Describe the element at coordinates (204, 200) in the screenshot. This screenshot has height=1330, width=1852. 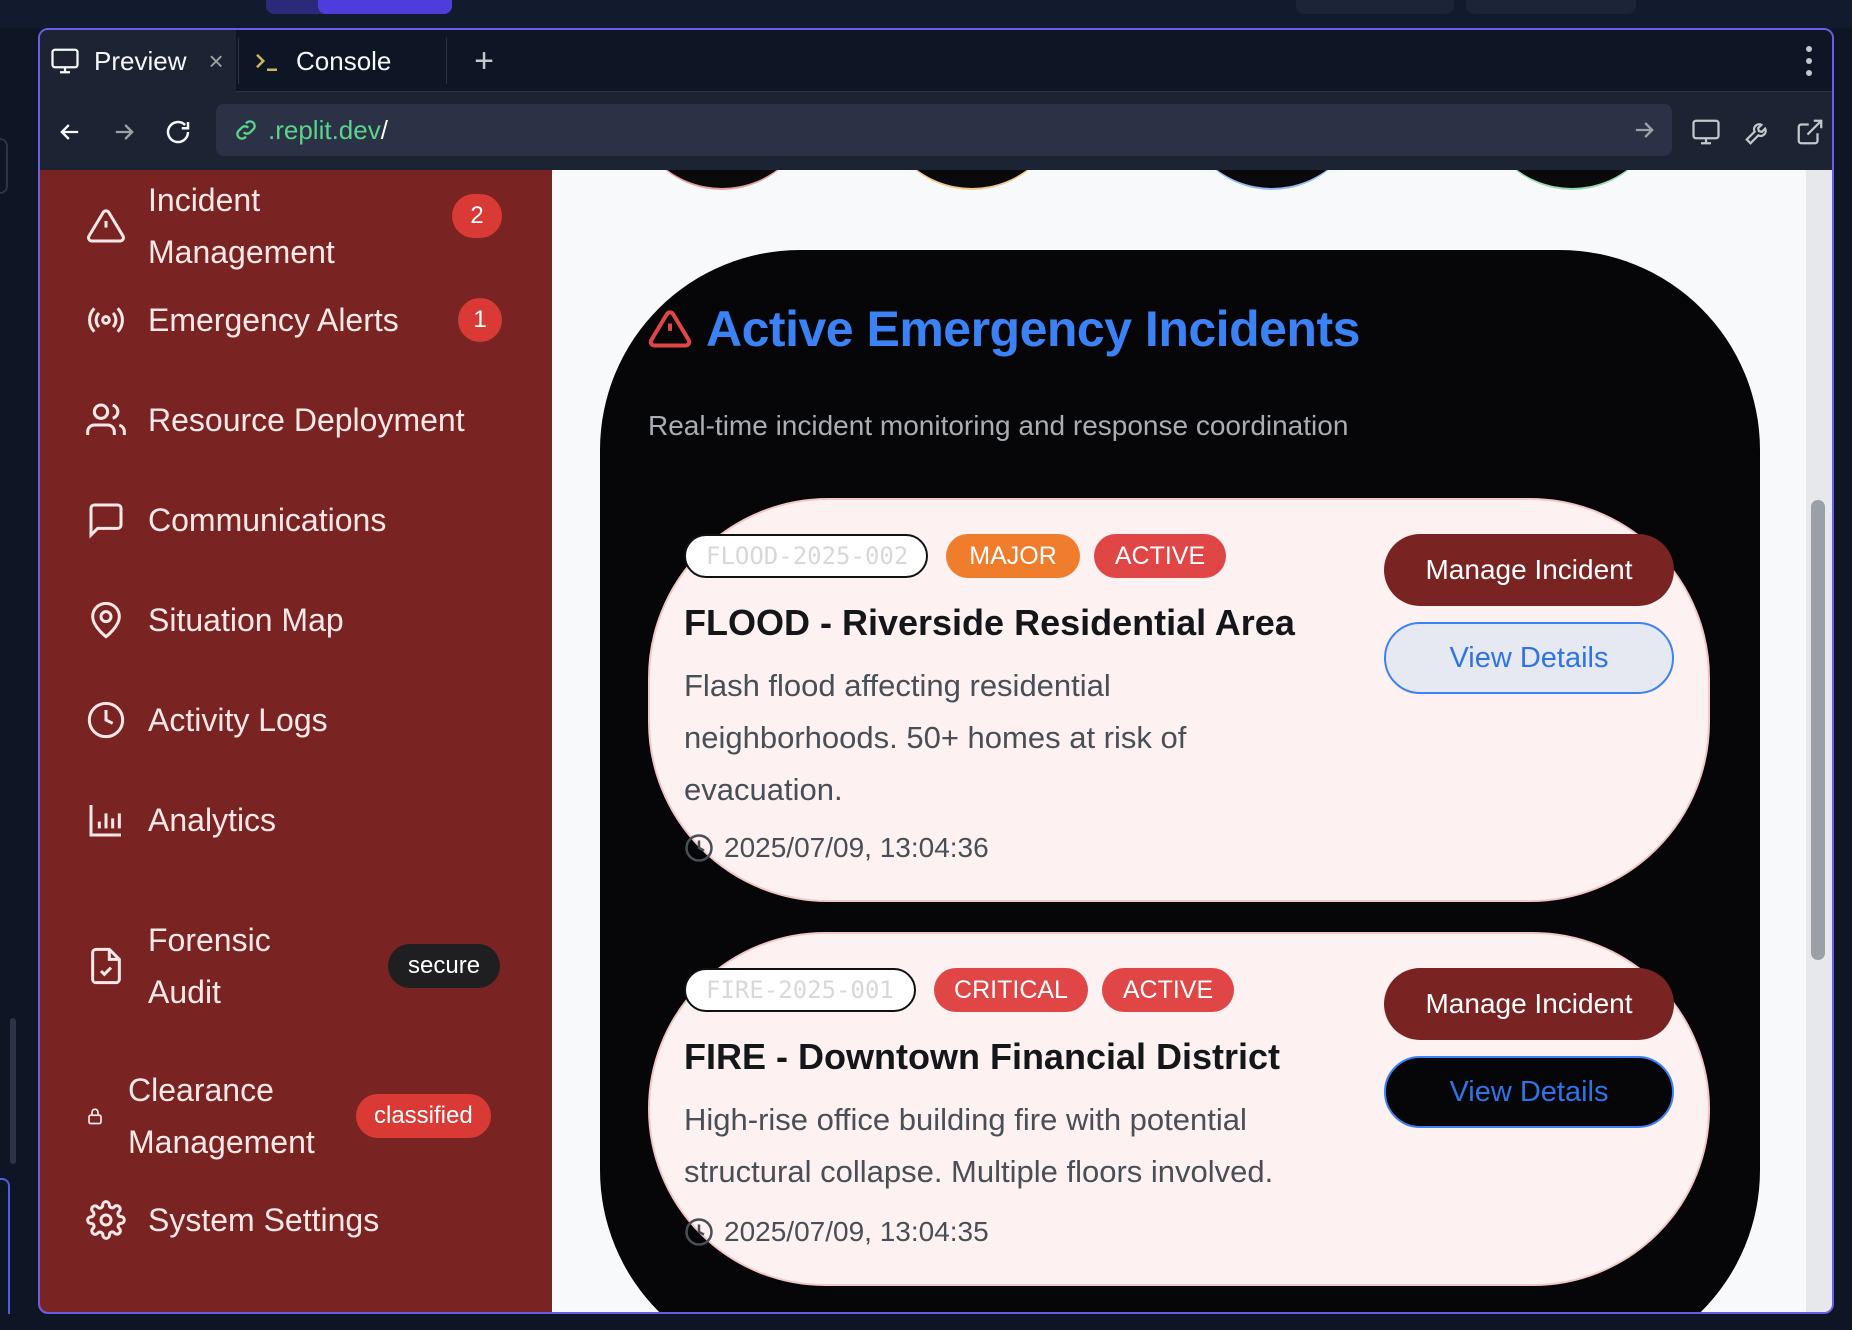
I see `sidebar-item-label: Incident` at that location.